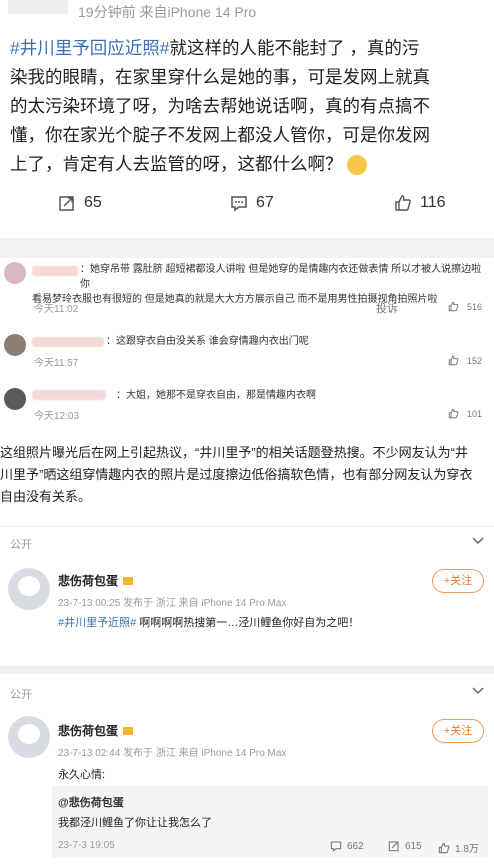  Describe the element at coordinates (56, 309) in the screenshot. I see `comment-time: 今天11:02` at that location.